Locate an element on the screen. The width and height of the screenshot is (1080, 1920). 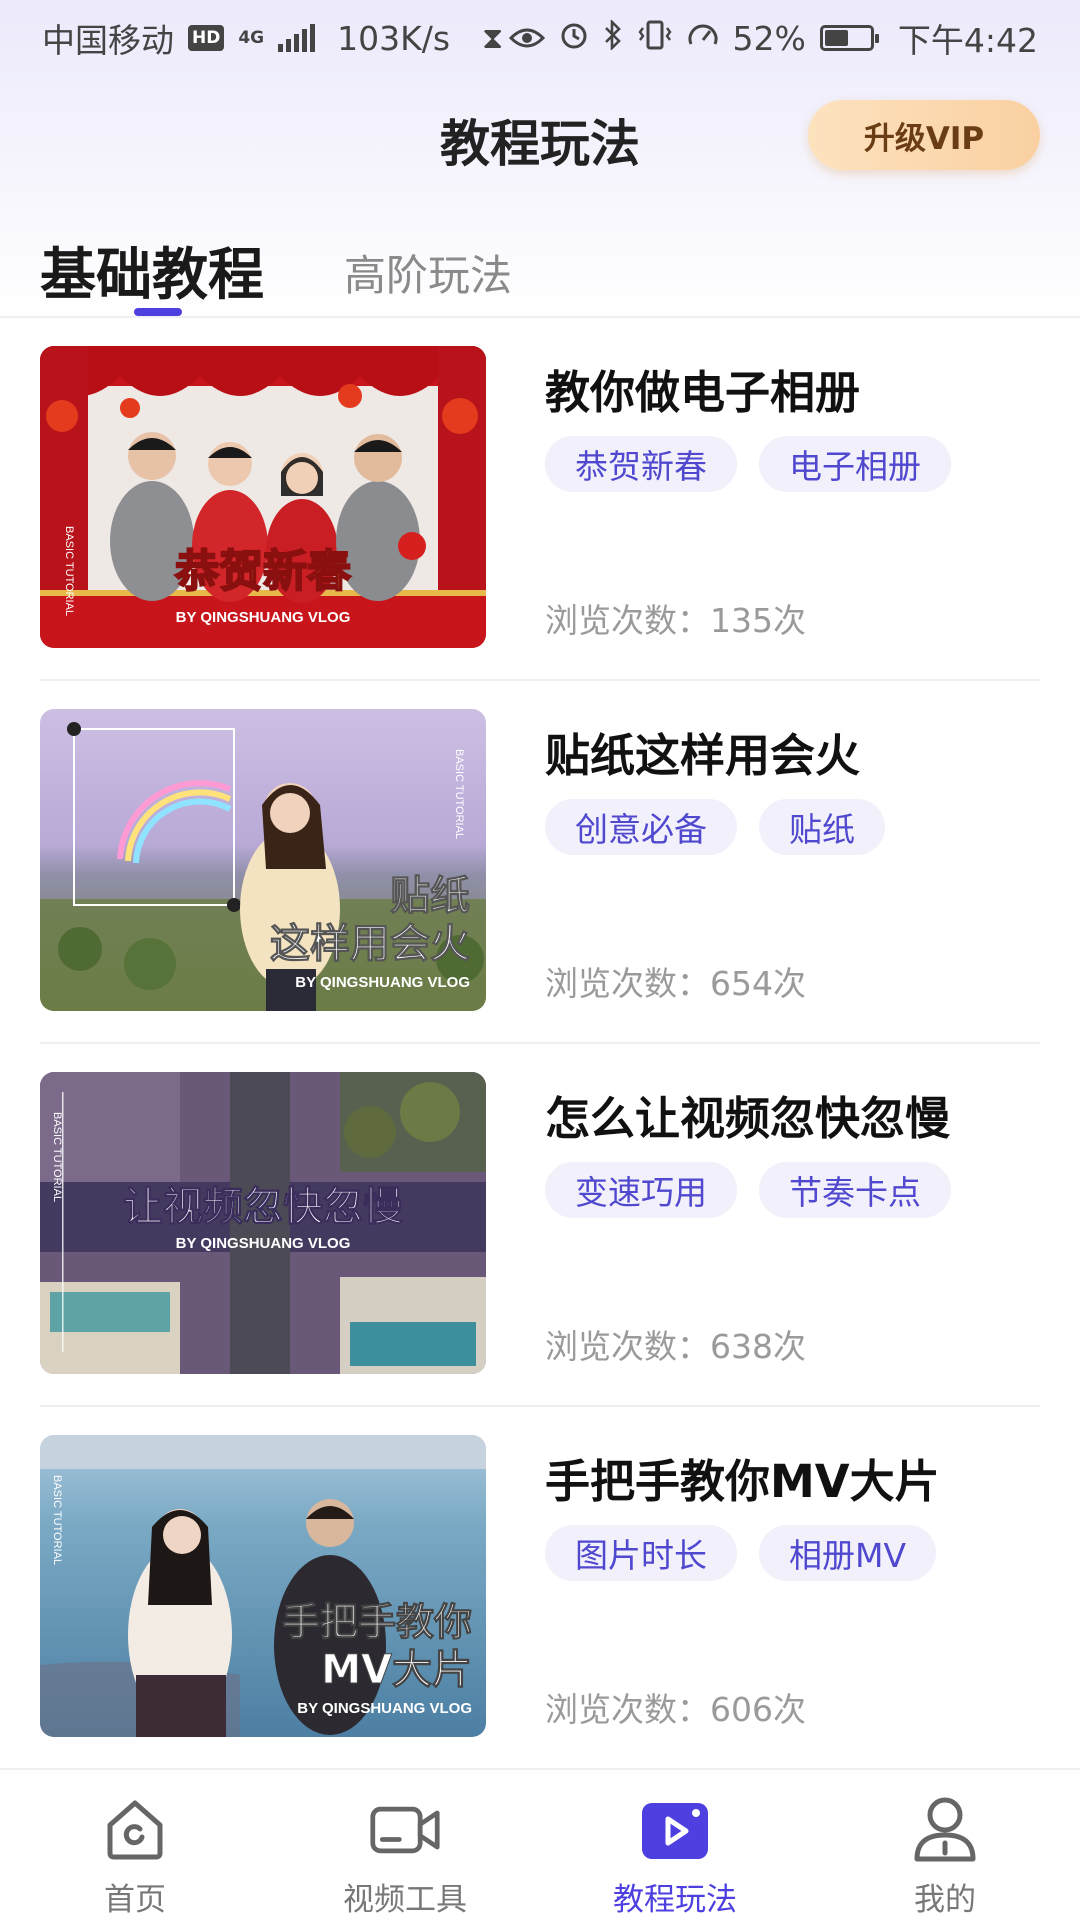
home-icon is located at coordinates (135, 1830).